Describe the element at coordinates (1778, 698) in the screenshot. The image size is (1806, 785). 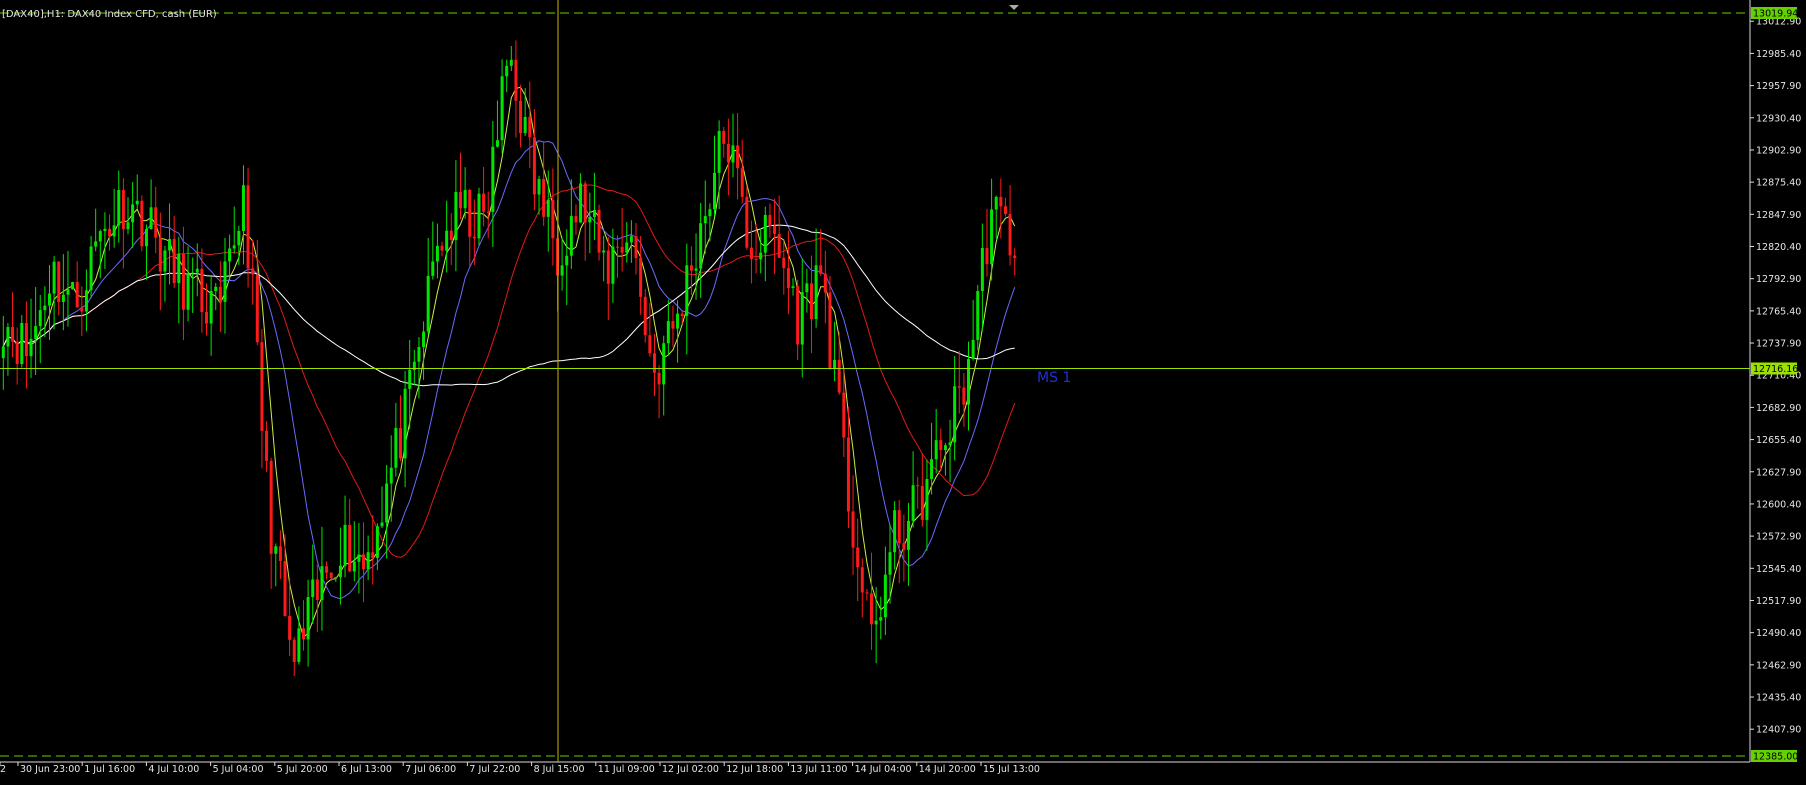
I see `price-tick-label: 12435.40` at that location.